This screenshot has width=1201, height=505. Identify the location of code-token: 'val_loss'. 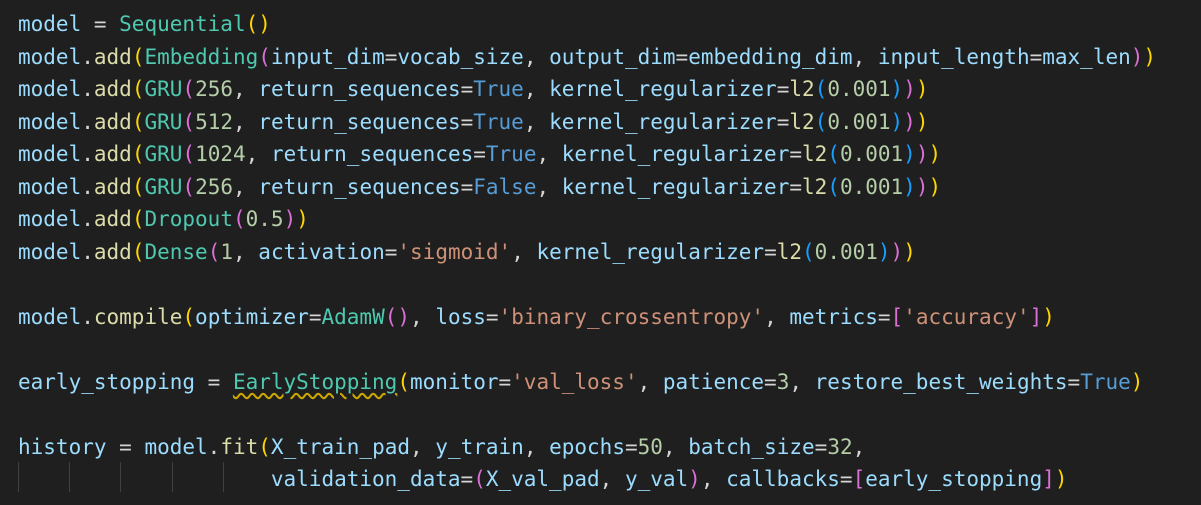
(574, 381).